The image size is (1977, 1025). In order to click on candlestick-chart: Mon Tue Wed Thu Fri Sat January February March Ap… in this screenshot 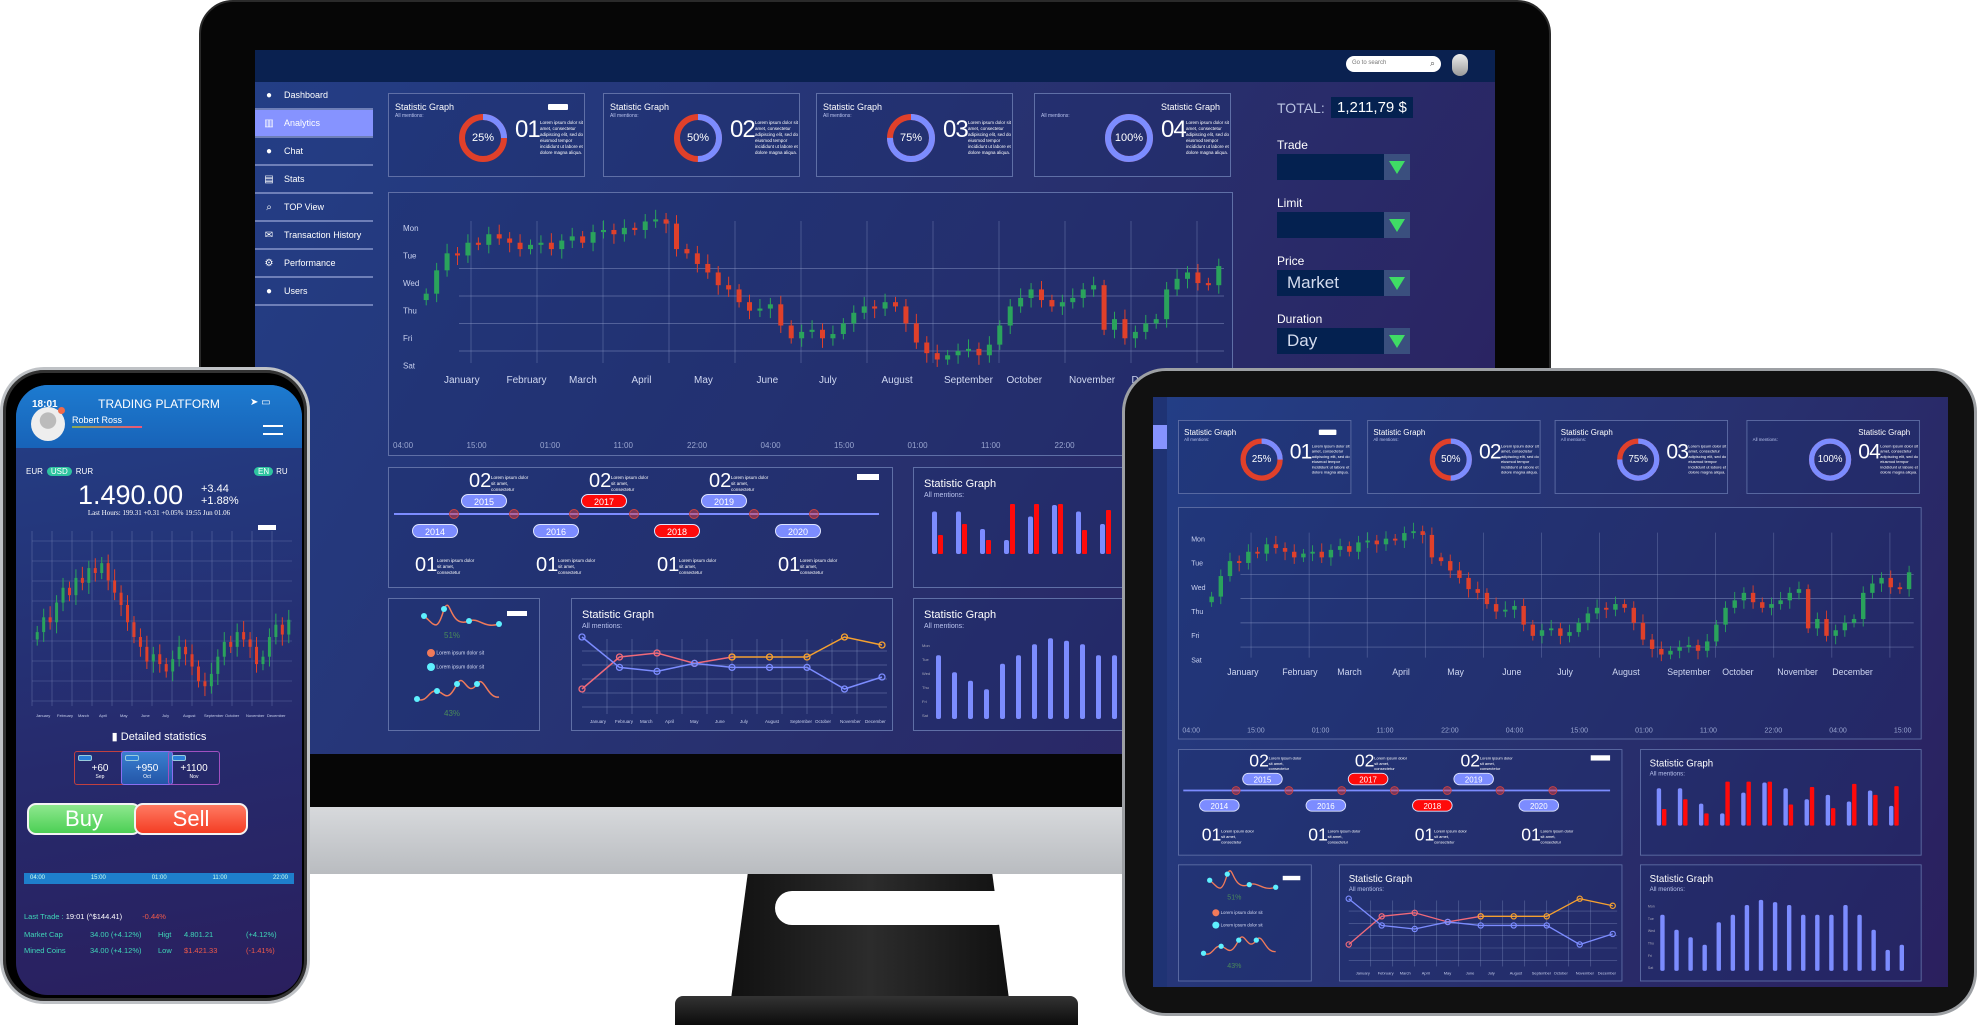, I will do `click(808, 329)`.